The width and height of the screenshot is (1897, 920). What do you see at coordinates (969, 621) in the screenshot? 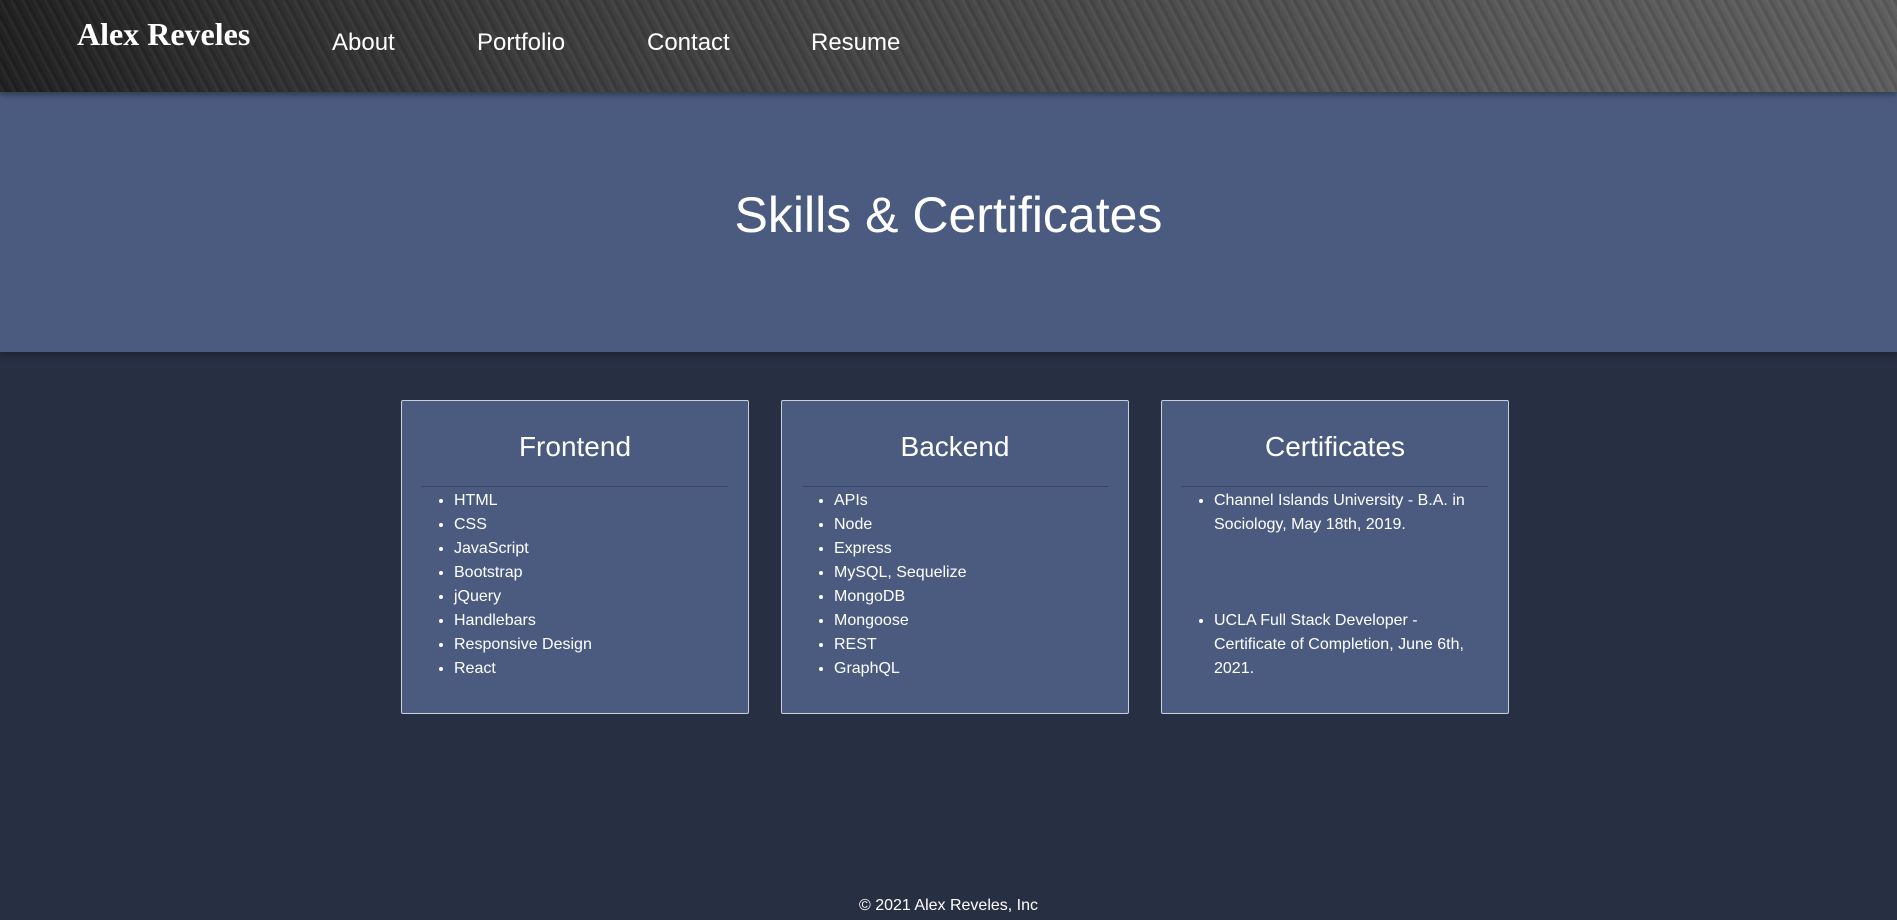
I see `list-item: Mongoose` at bounding box center [969, 621].